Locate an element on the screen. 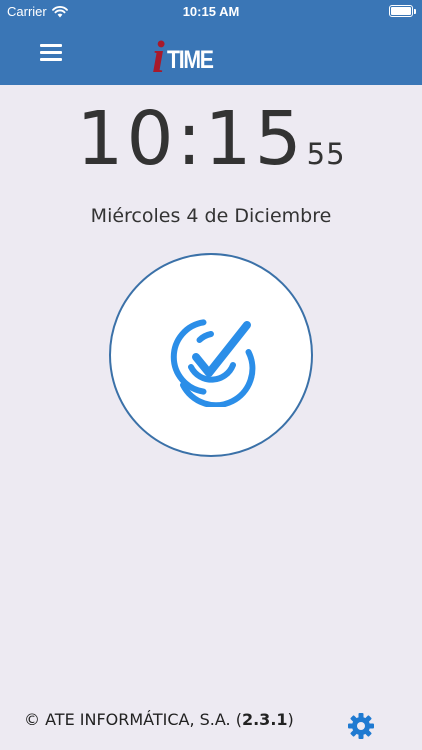  clock-seconds: 55 is located at coordinates (326, 154).